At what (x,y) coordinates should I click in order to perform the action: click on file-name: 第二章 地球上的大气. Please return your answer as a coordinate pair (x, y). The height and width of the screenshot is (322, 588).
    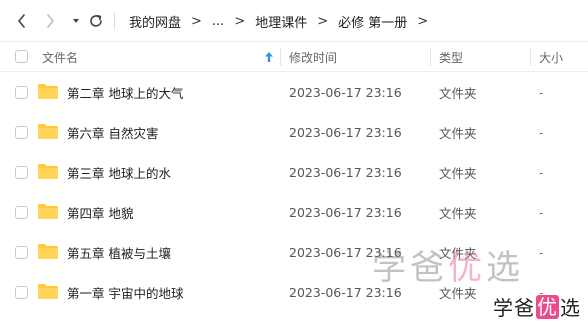
    Looking at the image, I should click on (125, 92).